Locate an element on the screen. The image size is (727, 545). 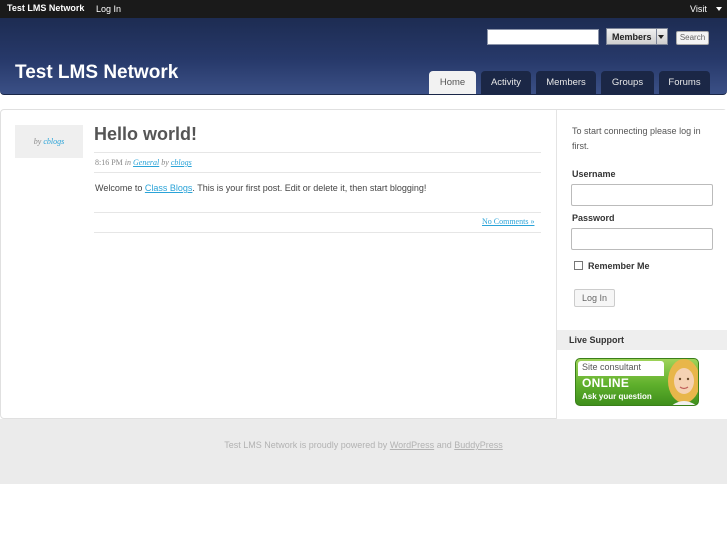
post-author-meta-link: cblogs is located at coordinates (181, 162).